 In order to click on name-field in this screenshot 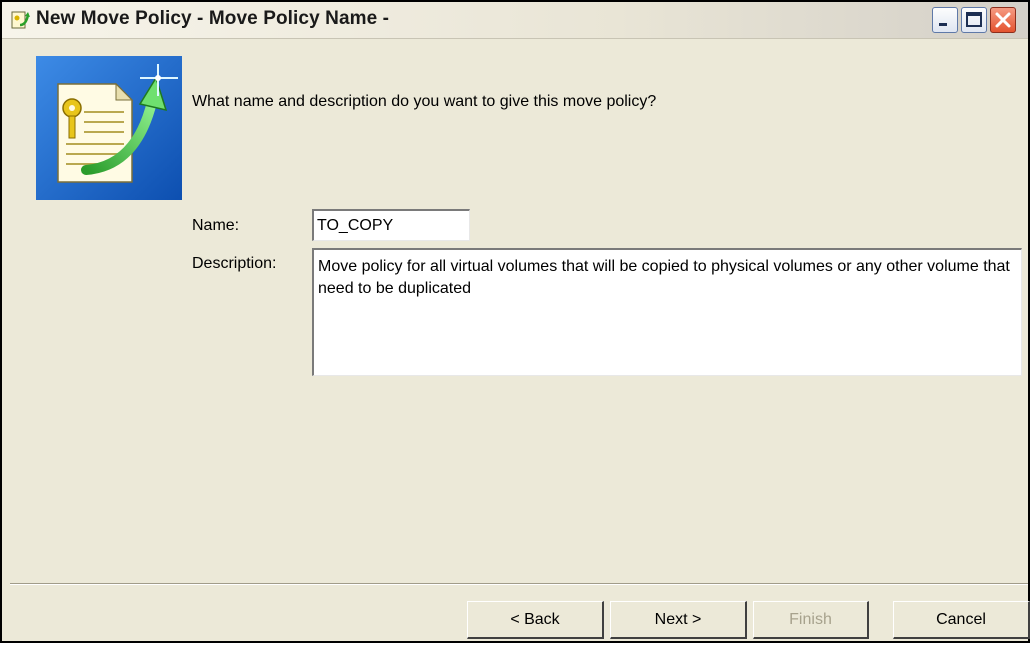, I will do `click(391, 225)`.